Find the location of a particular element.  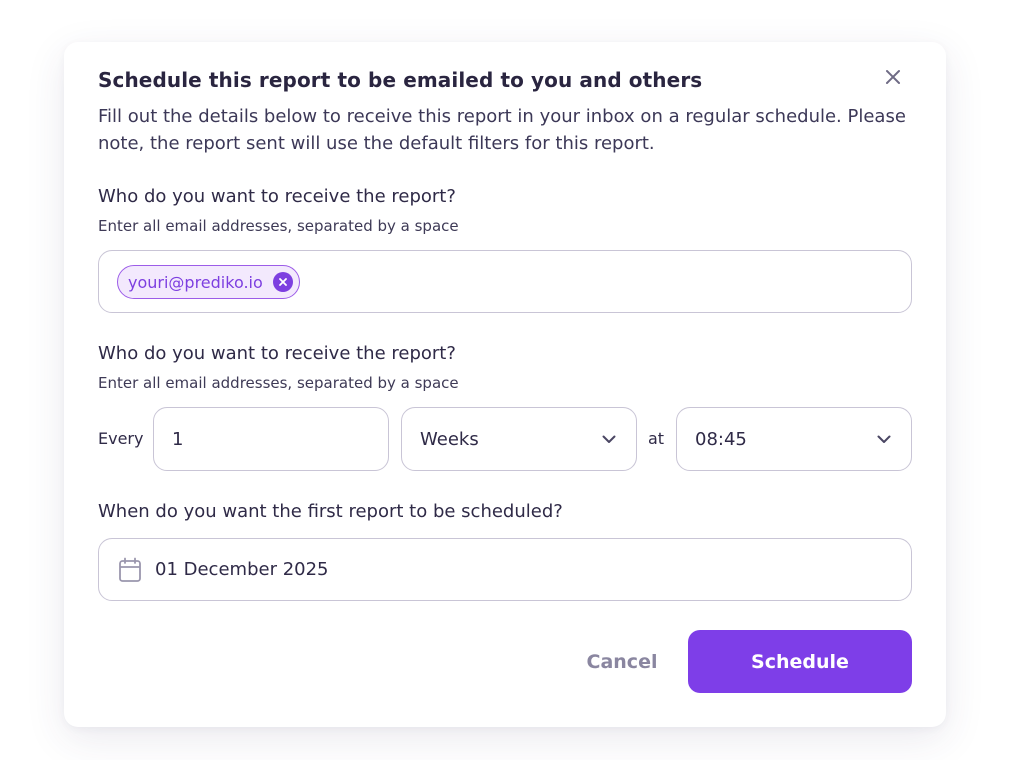

cancel-button: Cancel is located at coordinates (622, 662).